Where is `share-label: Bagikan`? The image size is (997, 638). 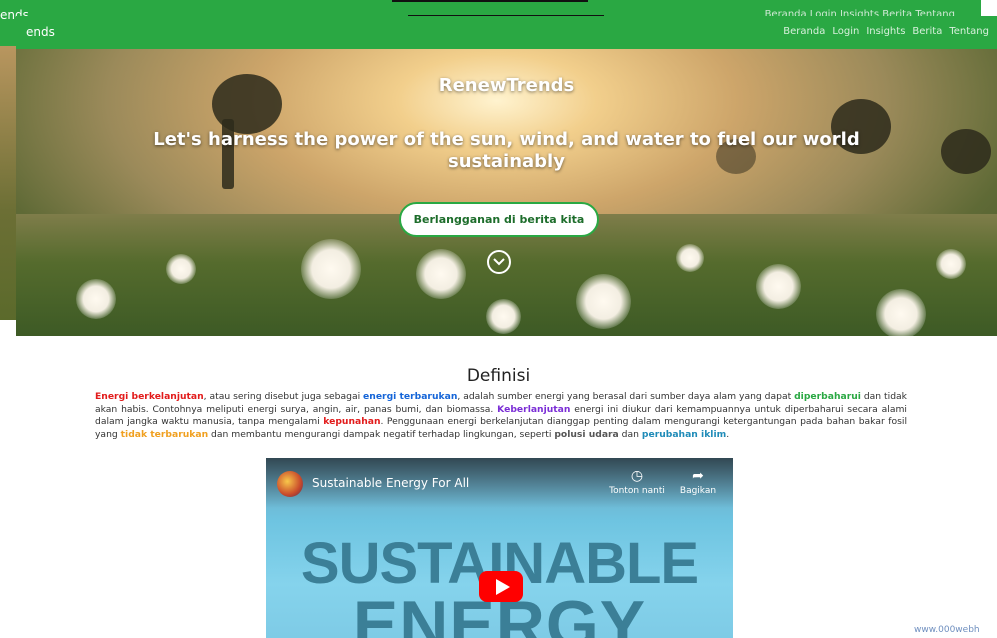 share-label: Bagikan is located at coordinates (698, 491).